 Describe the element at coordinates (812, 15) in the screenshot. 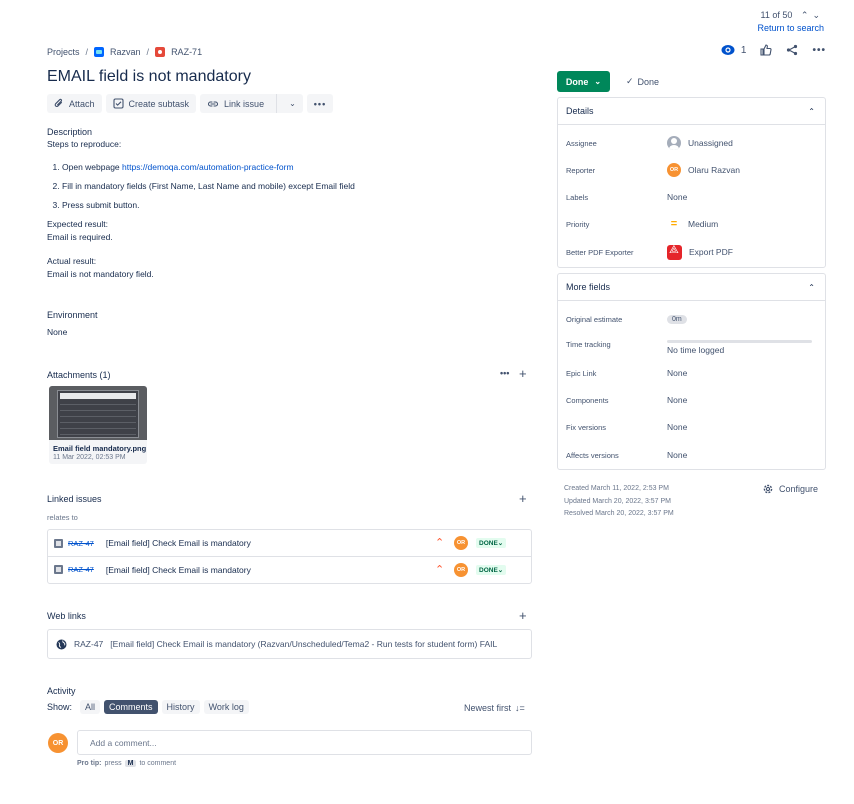

I see `pager-arrows: ⌃⌄` at that location.